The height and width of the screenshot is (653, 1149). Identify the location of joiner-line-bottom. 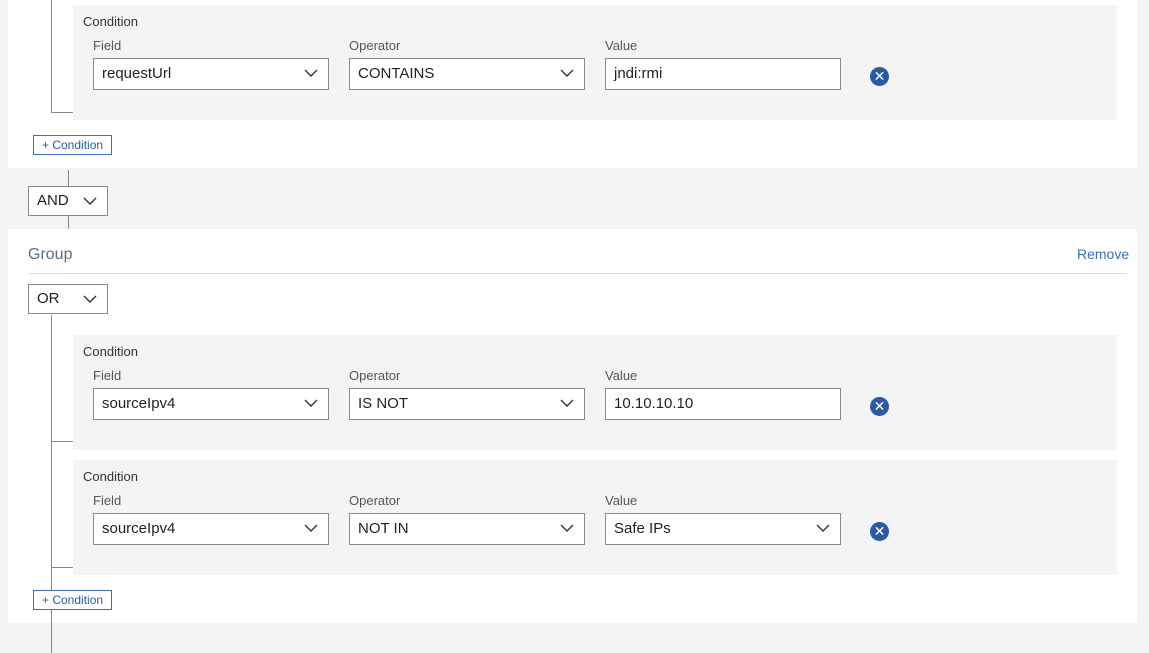
(68, 223).